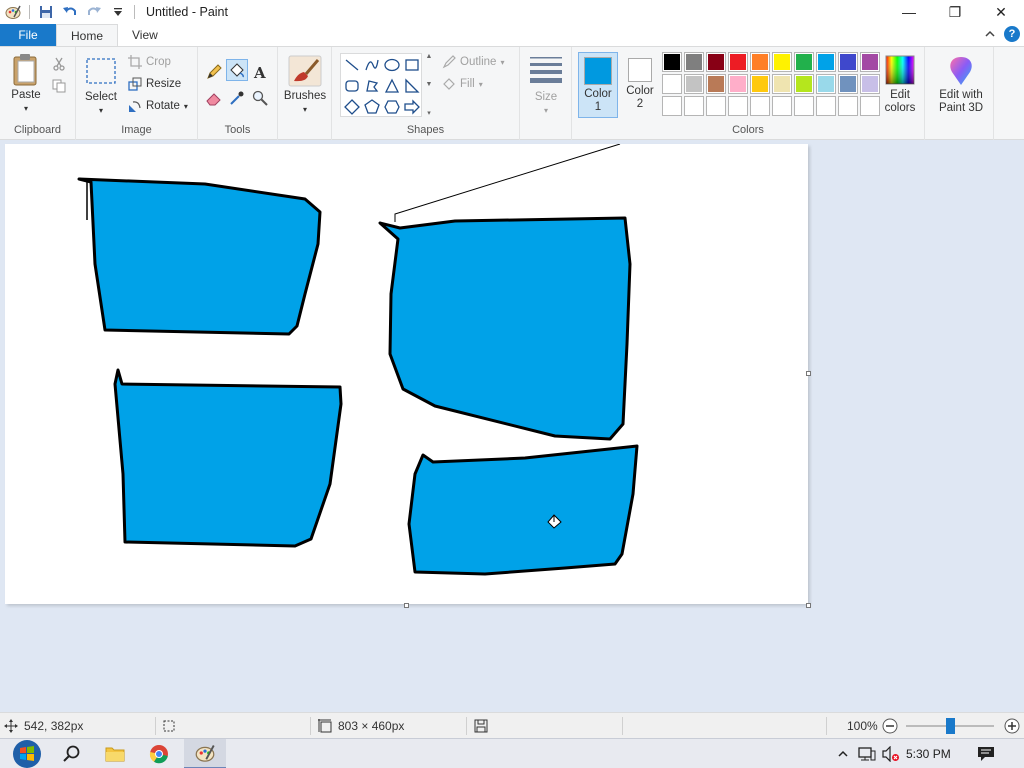 This screenshot has height=768, width=1024. Describe the element at coordinates (101, 87) in the screenshot. I see `select-button: Select ▾` at that location.